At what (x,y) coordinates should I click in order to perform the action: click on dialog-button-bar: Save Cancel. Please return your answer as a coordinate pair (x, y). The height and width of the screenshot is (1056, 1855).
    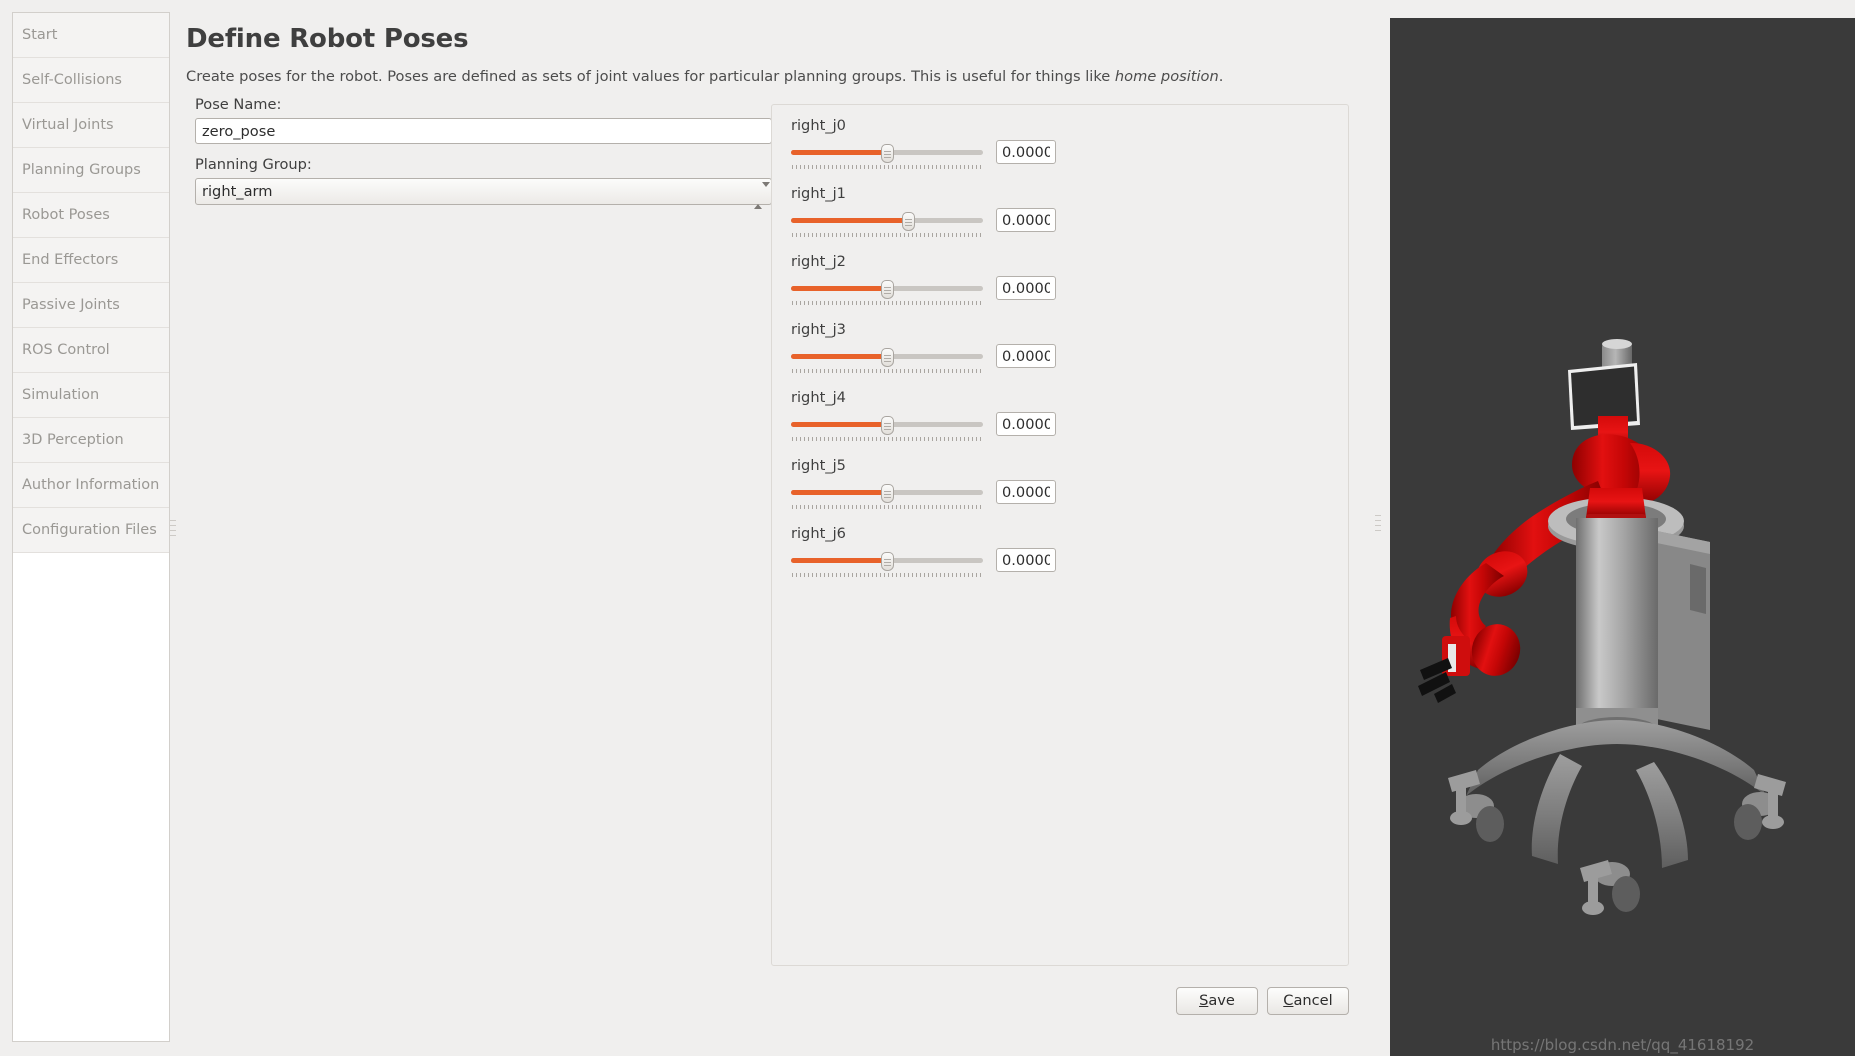
    Looking at the image, I should click on (1262, 1001).